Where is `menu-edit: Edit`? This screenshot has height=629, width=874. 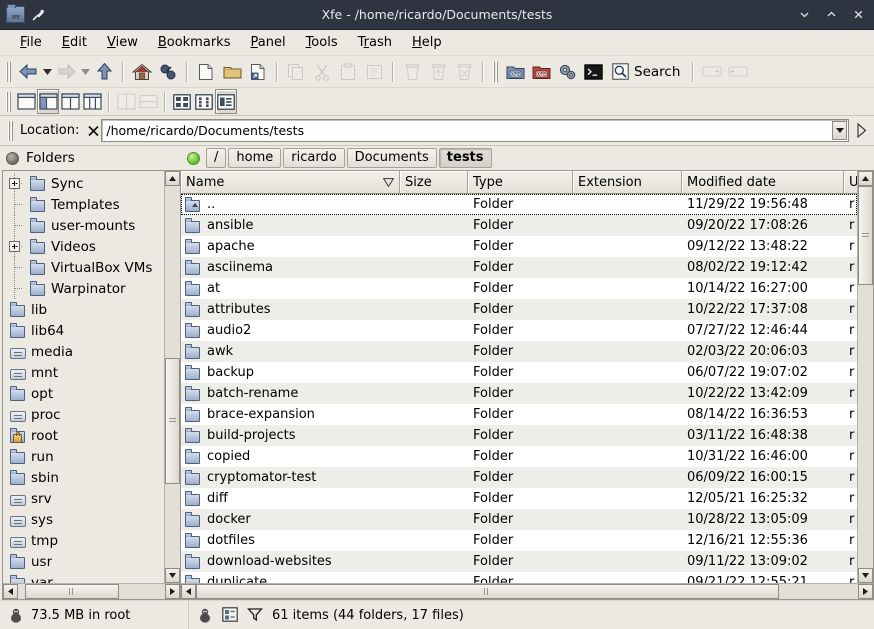
menu-edit: Edit is located at coordinates (74, 42).